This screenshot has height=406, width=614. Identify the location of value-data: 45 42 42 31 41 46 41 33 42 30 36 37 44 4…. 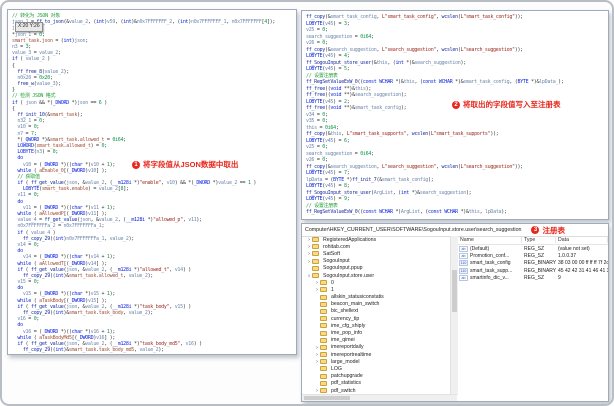
(583, 270).